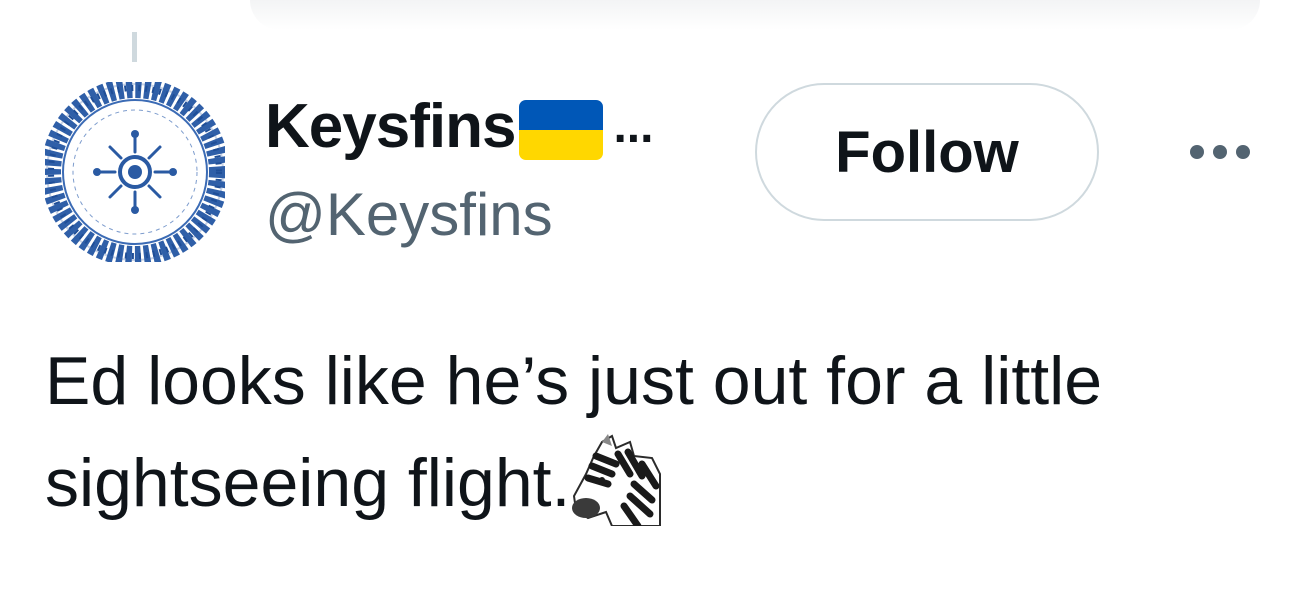  I want to click on author-display-name: Keysfins, so click(390, 127).